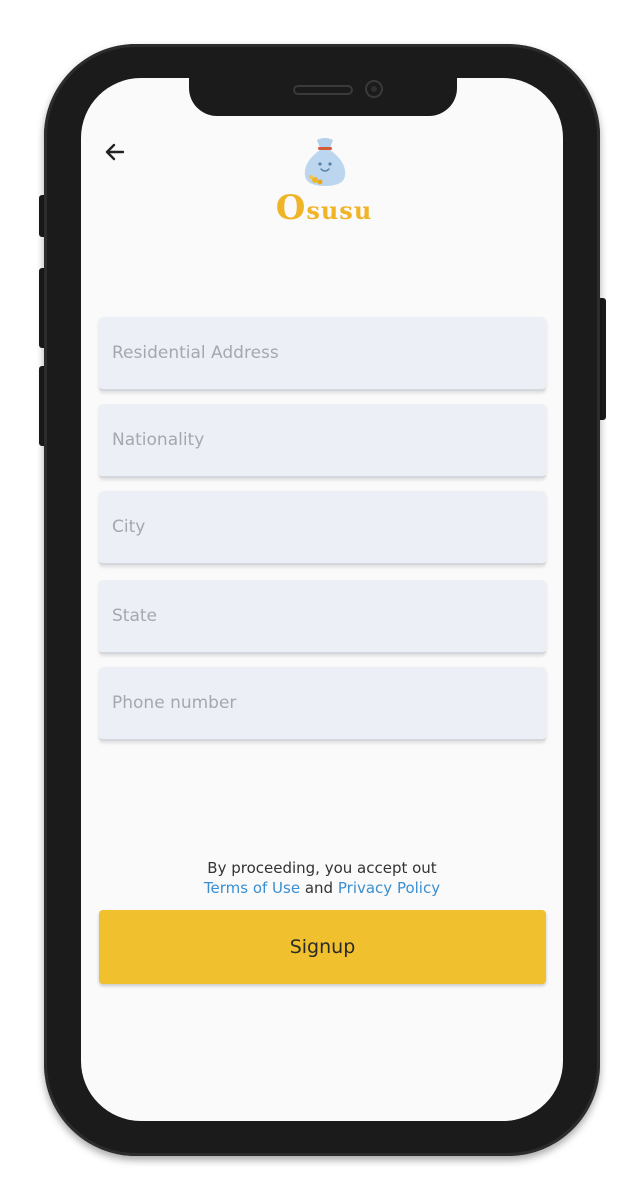 This screenshot has width=642, height=1196. What do you see at coordinates (322, 528) in the screenshot?
I see `city-input` at bounding box center [322, 528].